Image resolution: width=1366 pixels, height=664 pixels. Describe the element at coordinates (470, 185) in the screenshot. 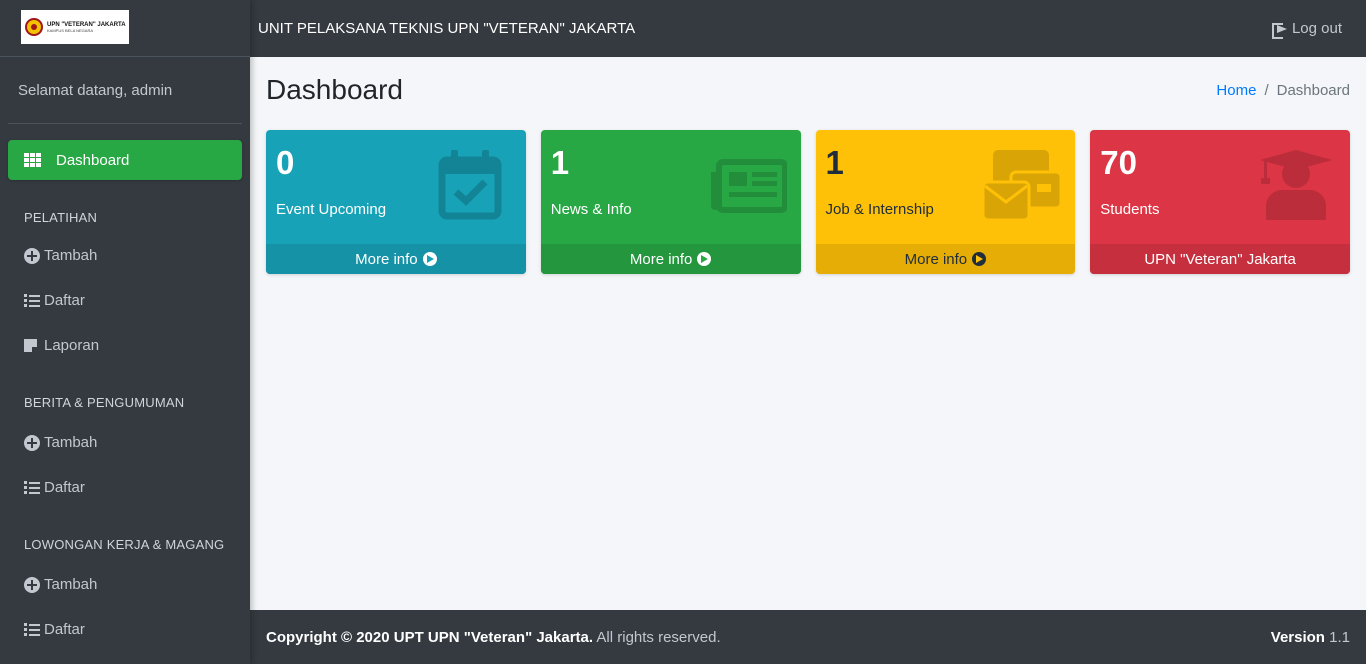

I see `calendar-check-icon` at that location.